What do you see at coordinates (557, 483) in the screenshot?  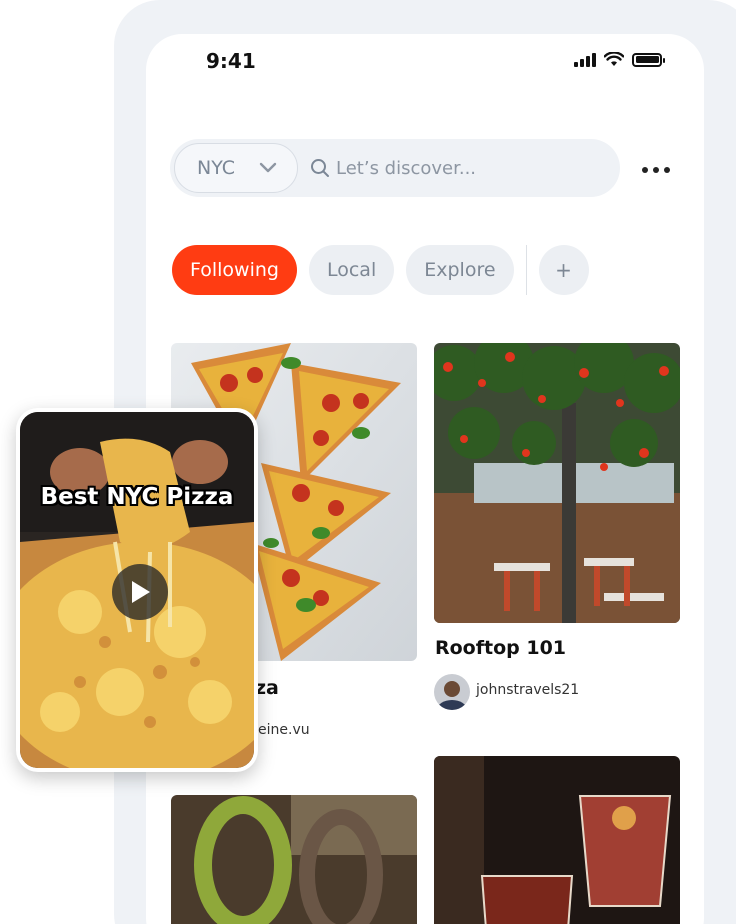 I see `rooftop-image` at bounding box center [557, 483].